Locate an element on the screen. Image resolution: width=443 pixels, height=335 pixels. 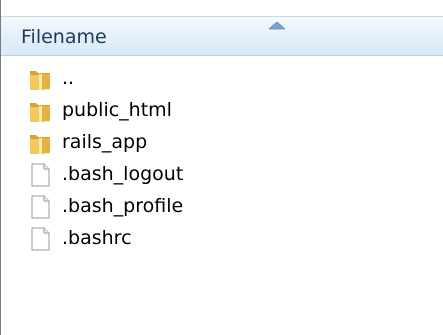
list-item: .. is located at coordinates (222, 78).